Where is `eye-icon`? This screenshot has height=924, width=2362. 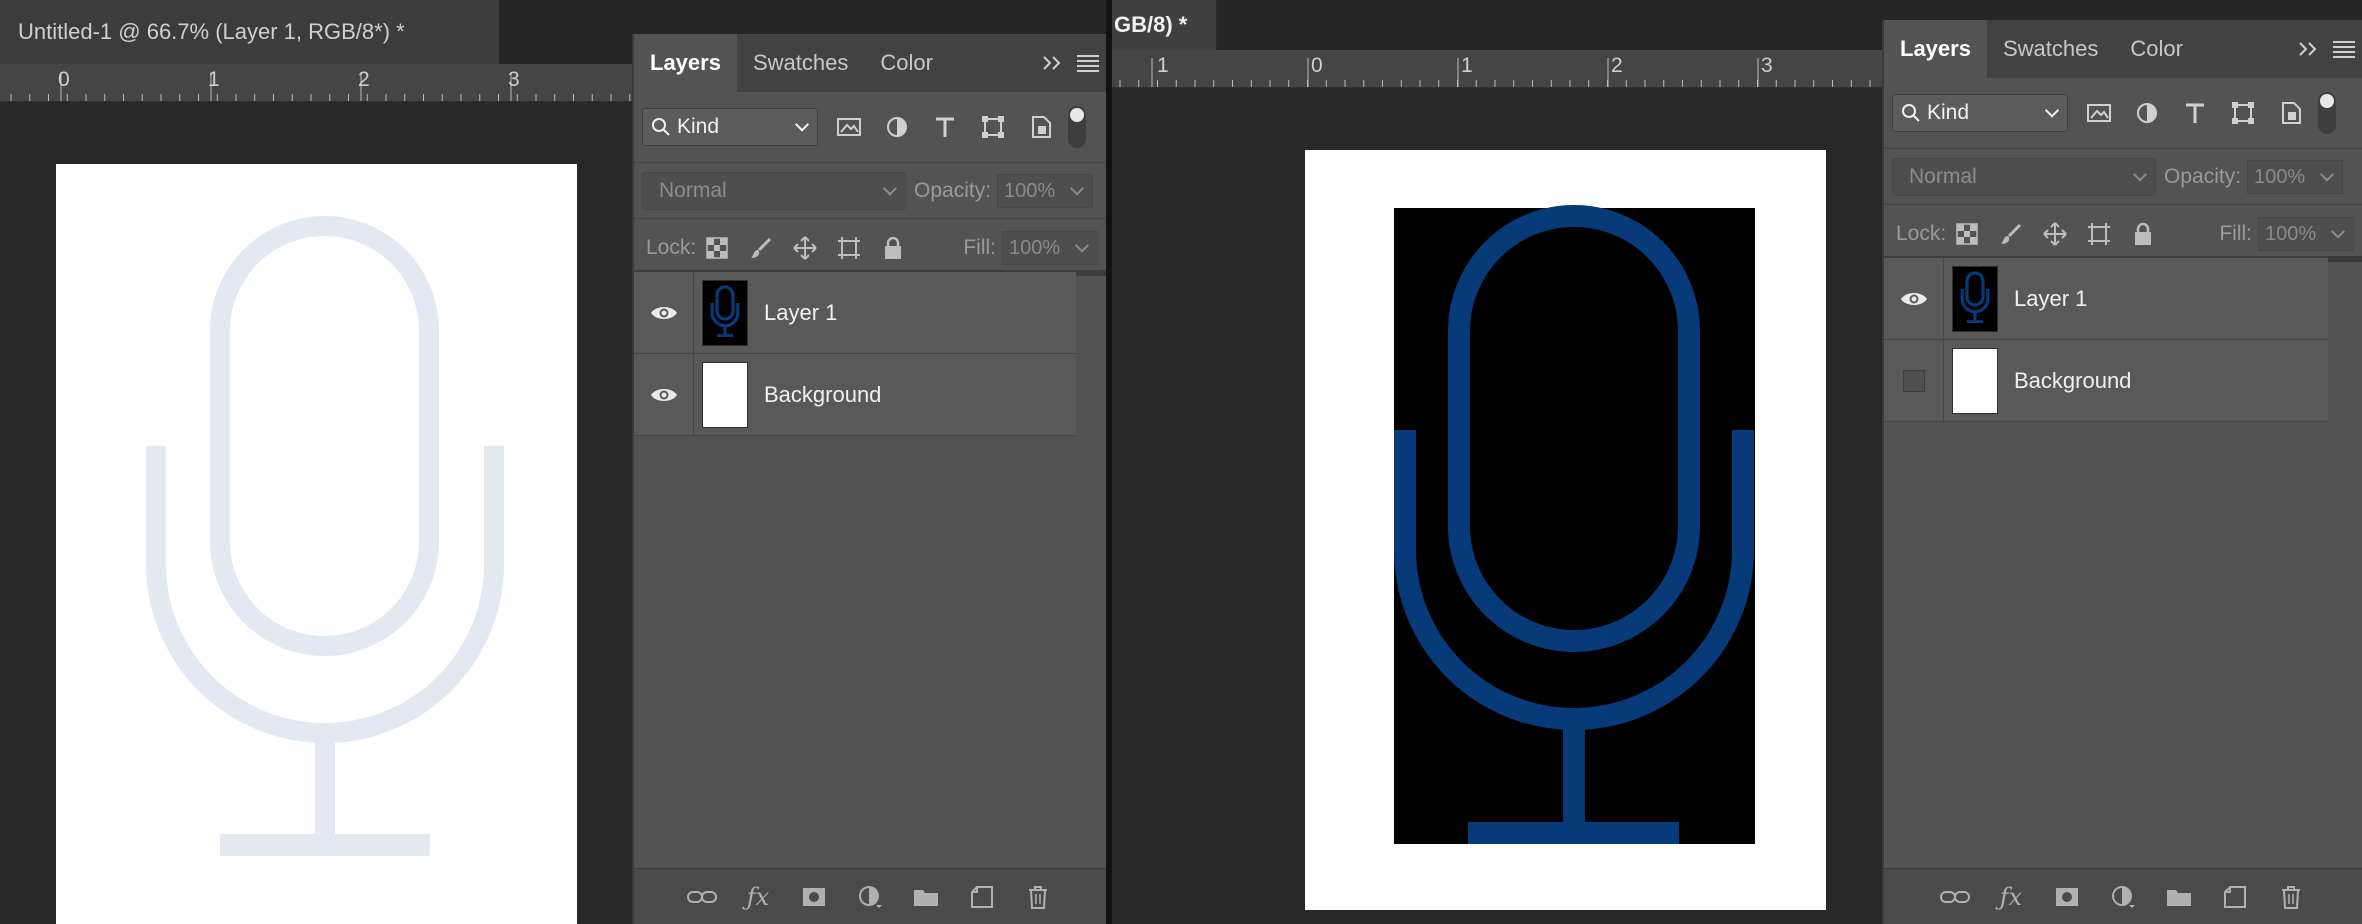 eye-icon is located at coordinates (663, 312).